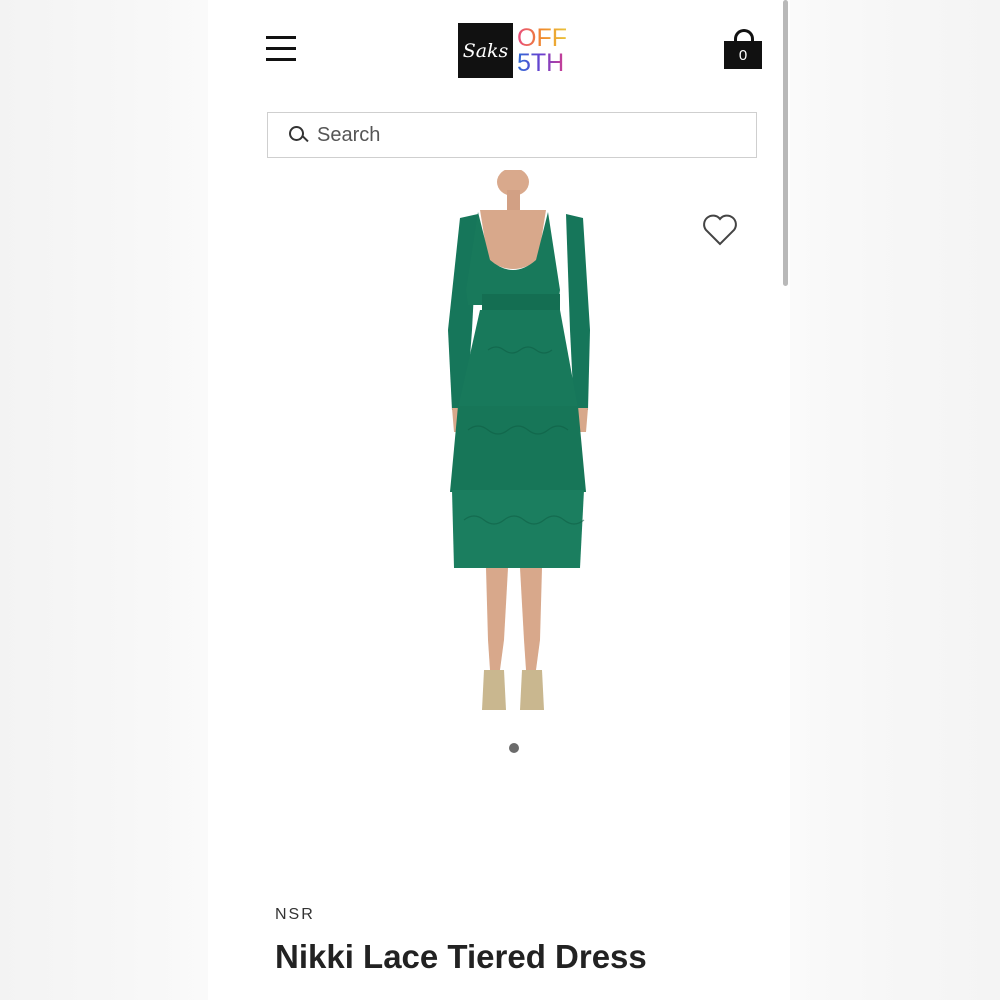  Describe the element at coordinates (295, 915) in the screenshot. I see `product-brand: NSR` at that location.